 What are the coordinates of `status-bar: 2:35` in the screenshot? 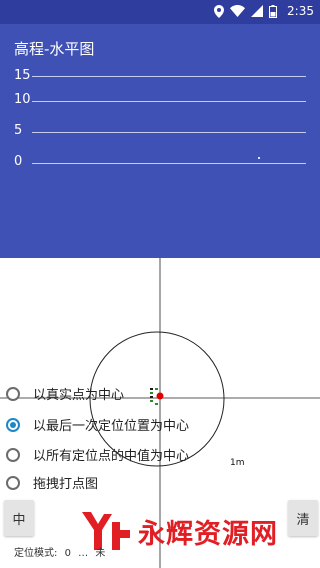 It's located at (160, 12).